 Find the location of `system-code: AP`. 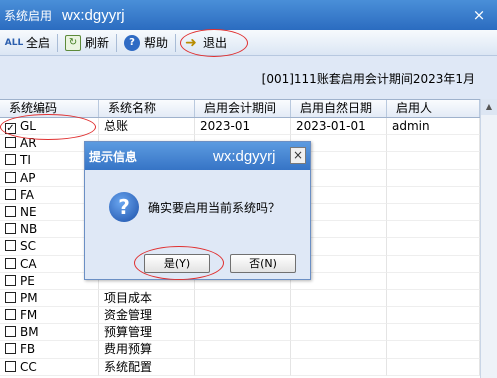

system-code: AP is located at coordinates (28, 177).